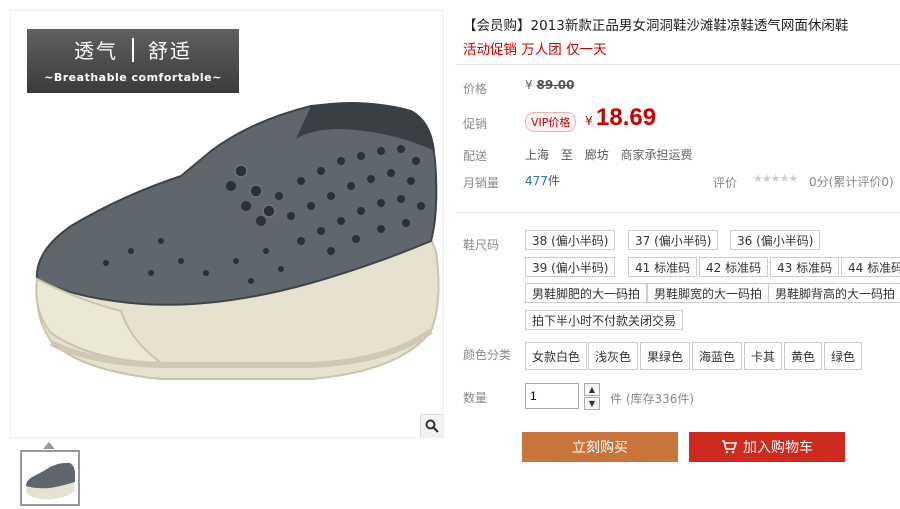  I want to click on ship-to-word: 至, so click(566, 155).